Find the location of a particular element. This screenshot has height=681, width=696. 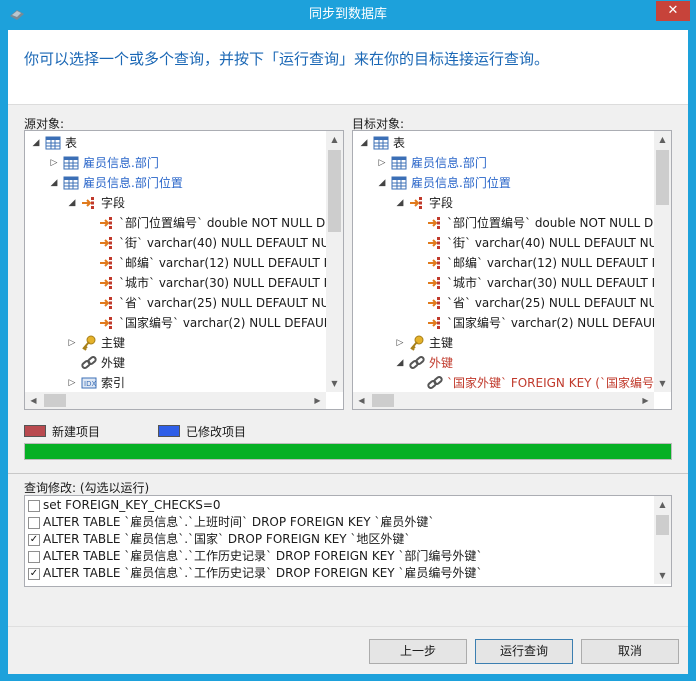

target-tree-item: `邮编` varchar(12) NULL DEFAULT NULL is located at coordinates (512, 263).